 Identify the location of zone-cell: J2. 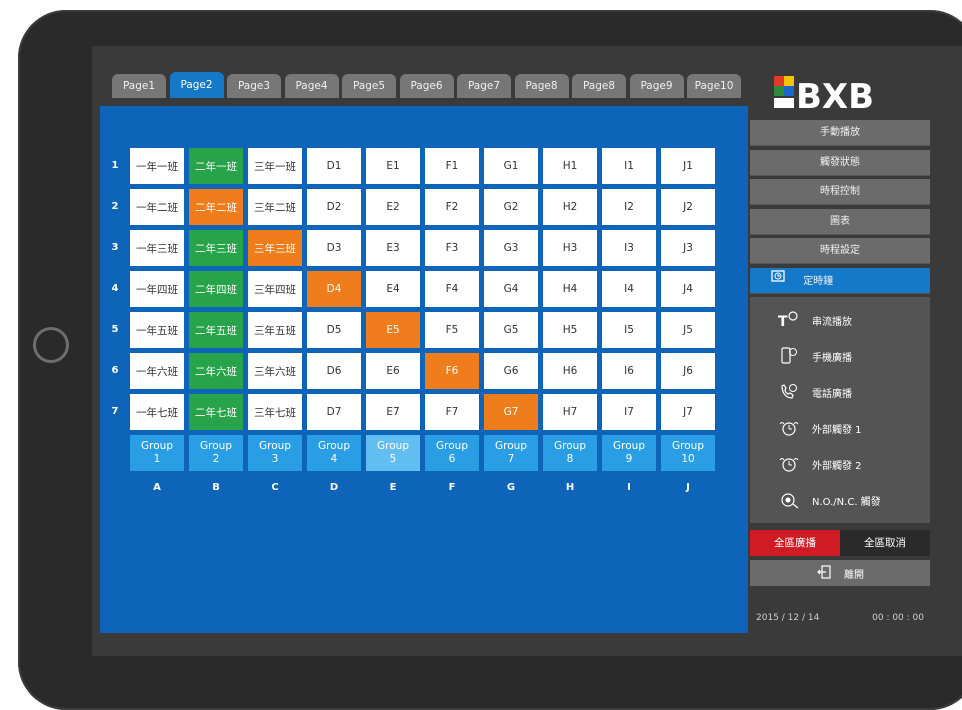
(688, 207).